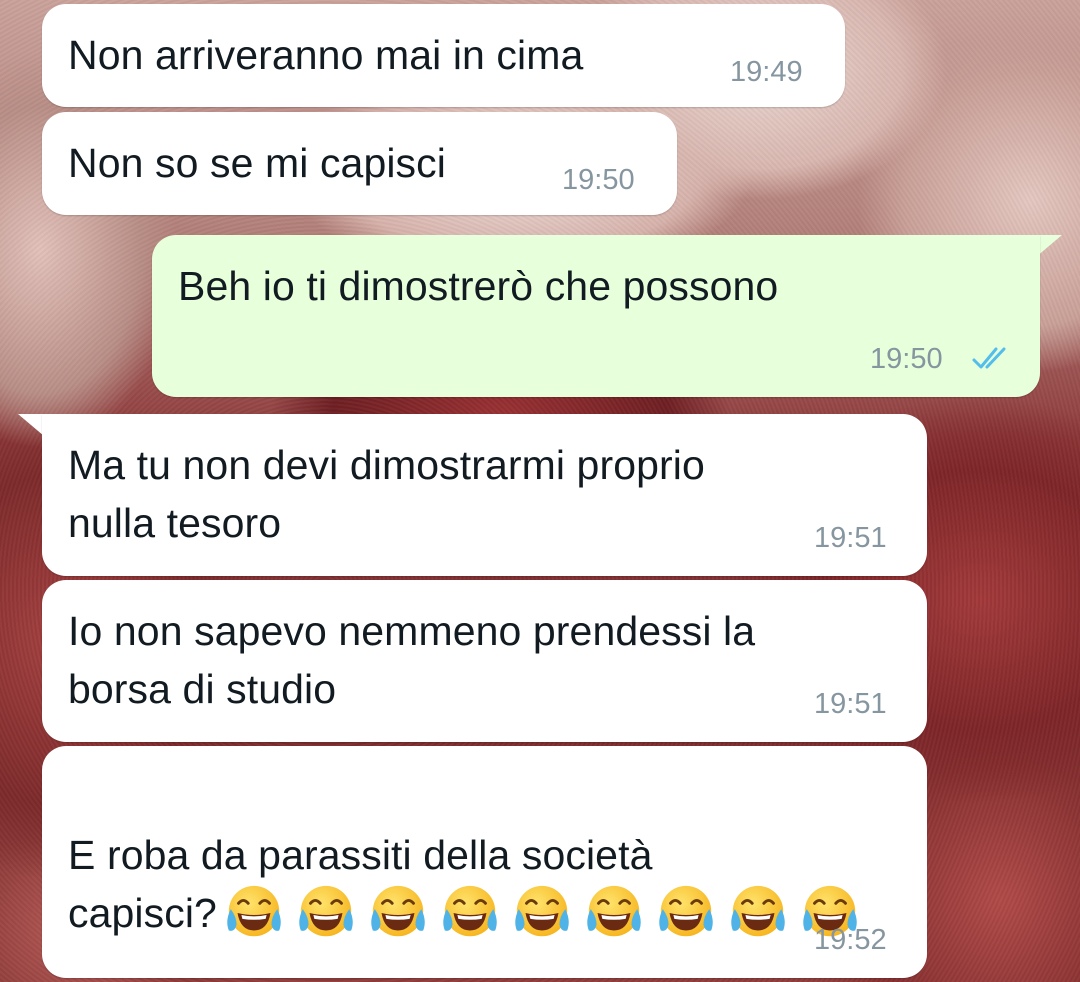 The width and height of the screenshot is (1080, 982). Describe the element at coordinates (257, 163) in the screenshot. I see `message-text: Non so se mi capisci` at that location.